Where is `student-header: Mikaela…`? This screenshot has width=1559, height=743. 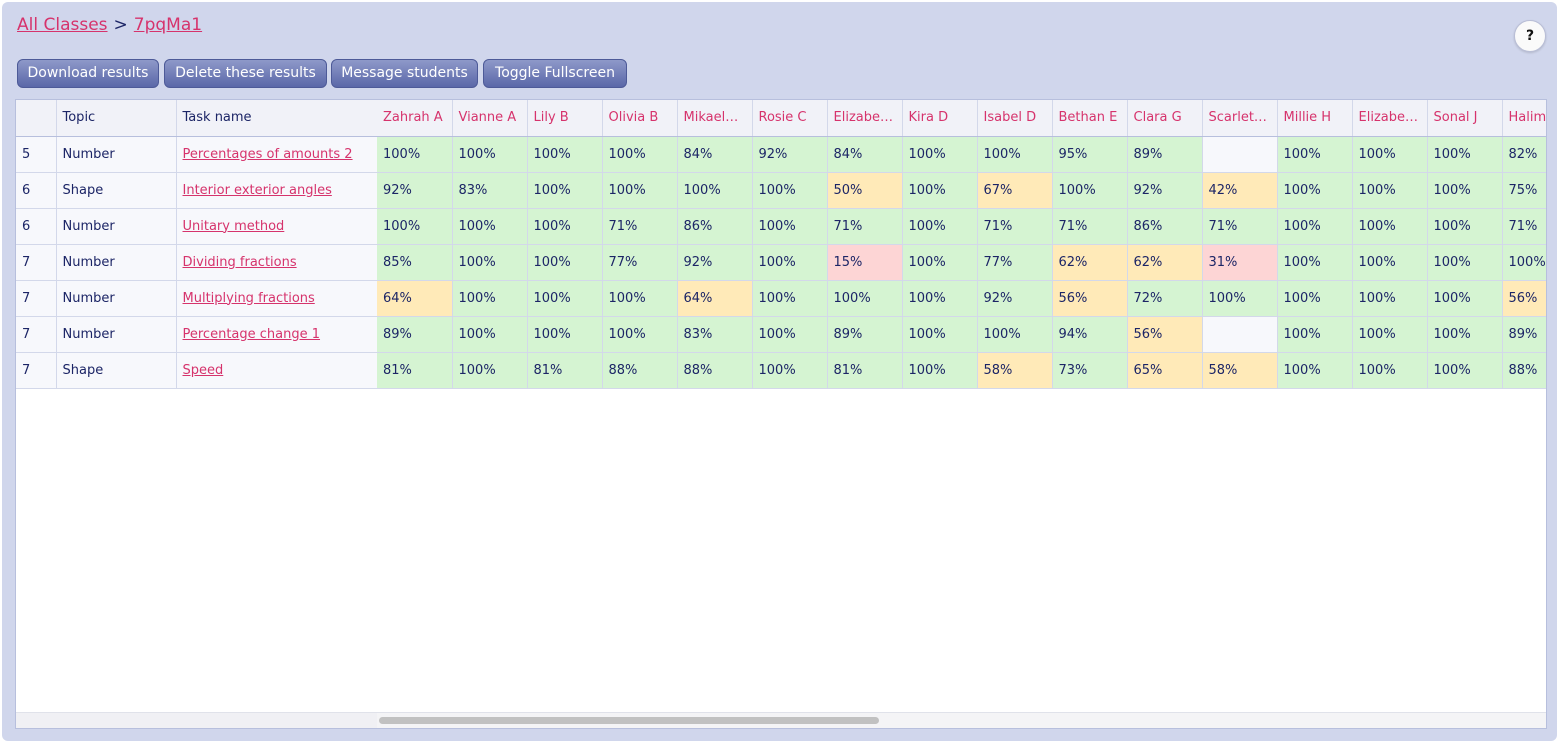
student-header: Mikaela… is located at coordinates (715, 118).